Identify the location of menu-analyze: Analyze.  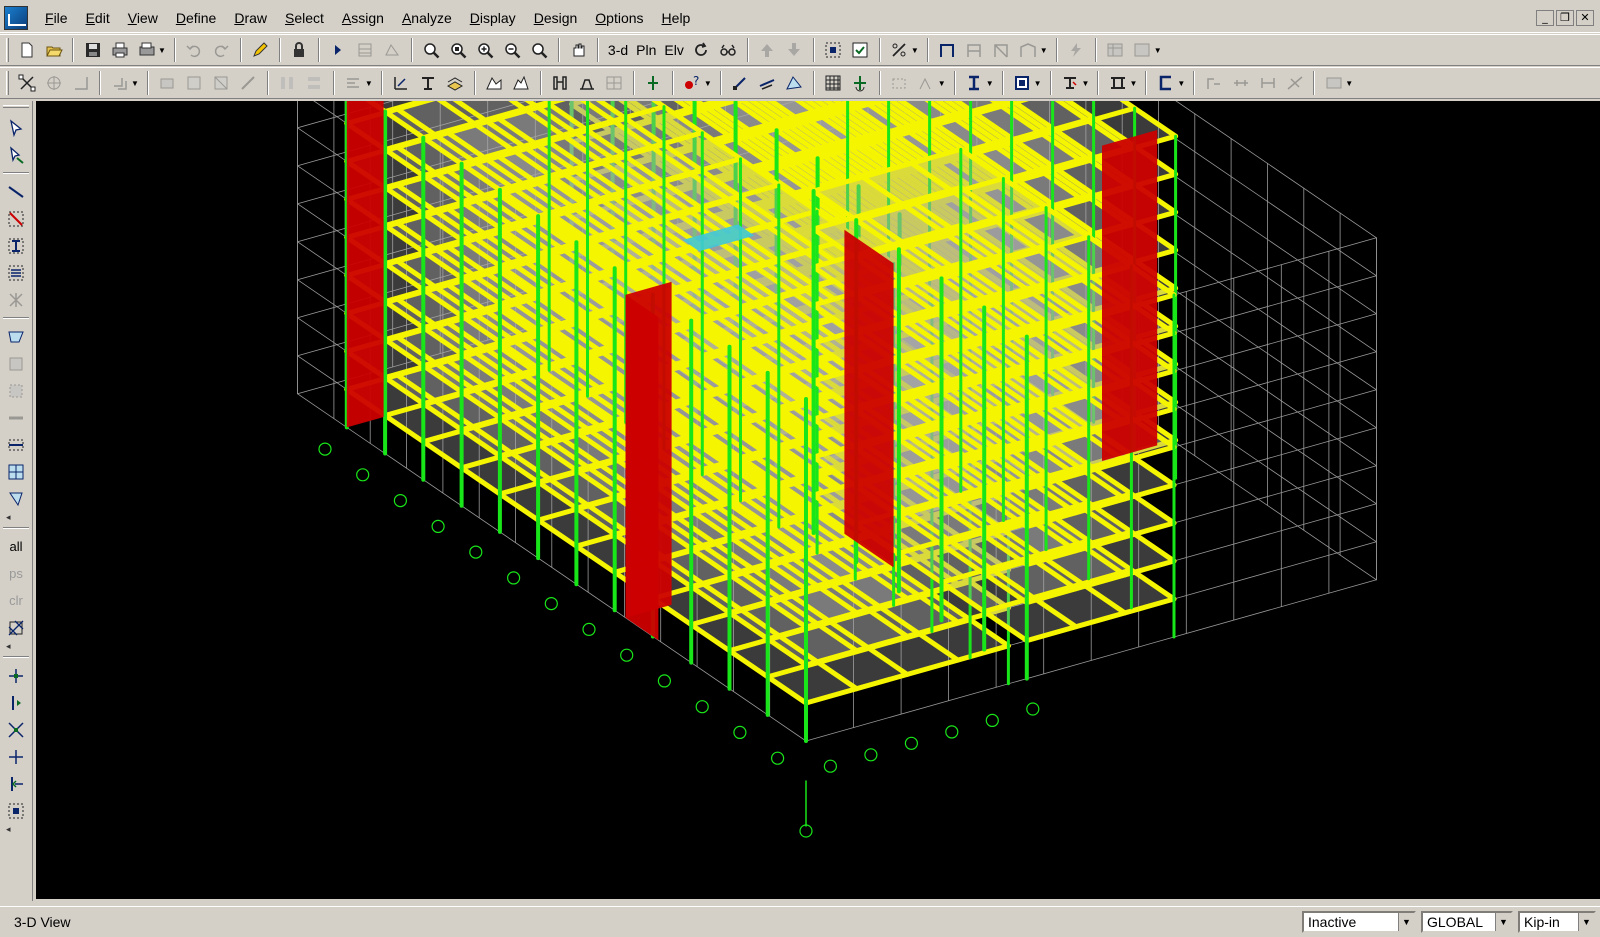
(427, 18).